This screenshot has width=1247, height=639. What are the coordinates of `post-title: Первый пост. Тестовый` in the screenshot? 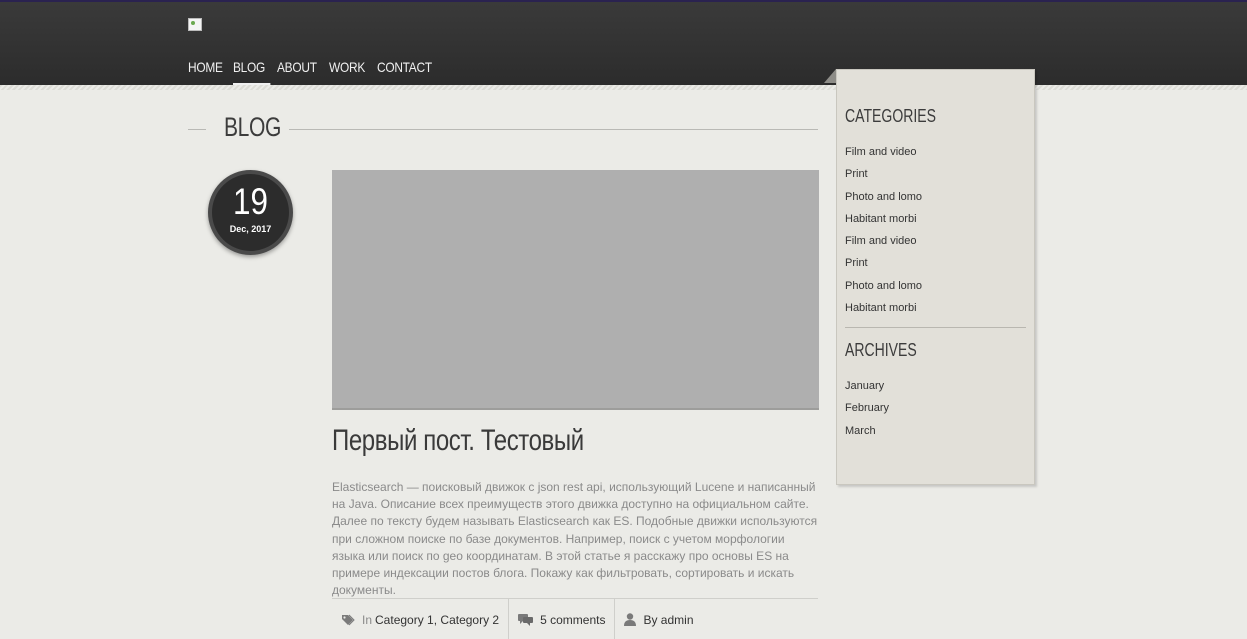 It's located at (458, 441).